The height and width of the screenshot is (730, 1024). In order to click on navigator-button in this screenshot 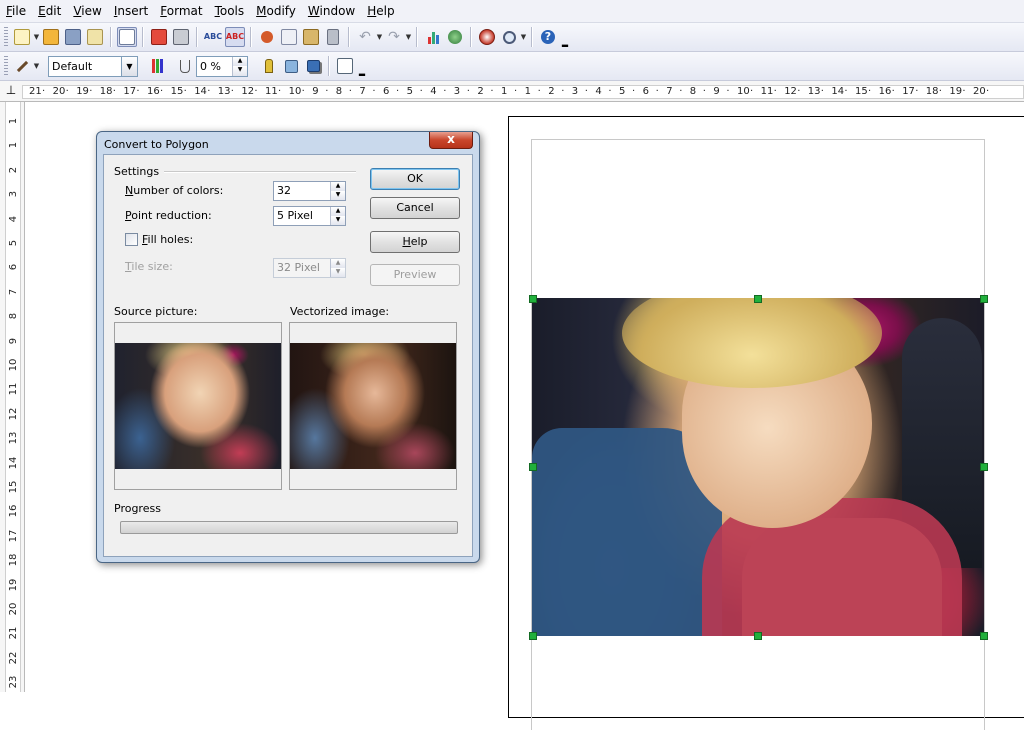, I will do `click(487, 37)`.